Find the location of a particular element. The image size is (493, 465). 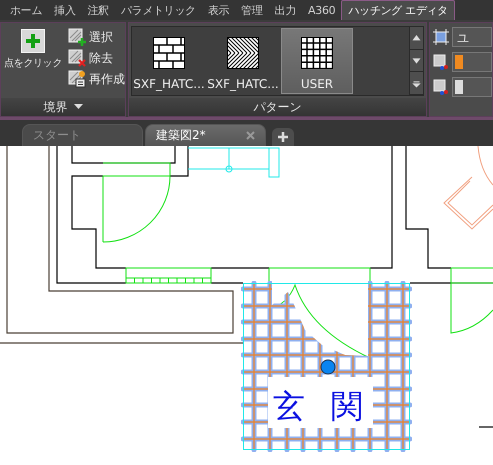

remove-boundary-icon is located at coordinates (77, 58).